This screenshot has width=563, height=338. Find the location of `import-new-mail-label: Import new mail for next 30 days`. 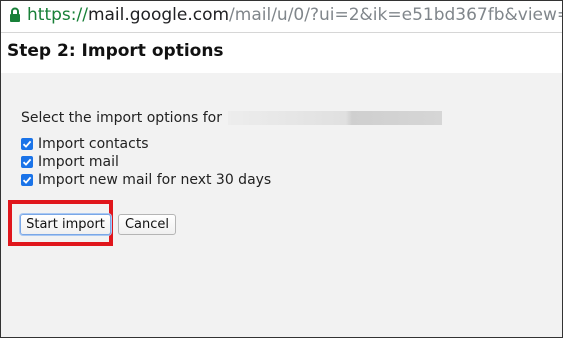

import-new-mail-label: Import new mail for next 30 days is located at coordinates (155, 180).